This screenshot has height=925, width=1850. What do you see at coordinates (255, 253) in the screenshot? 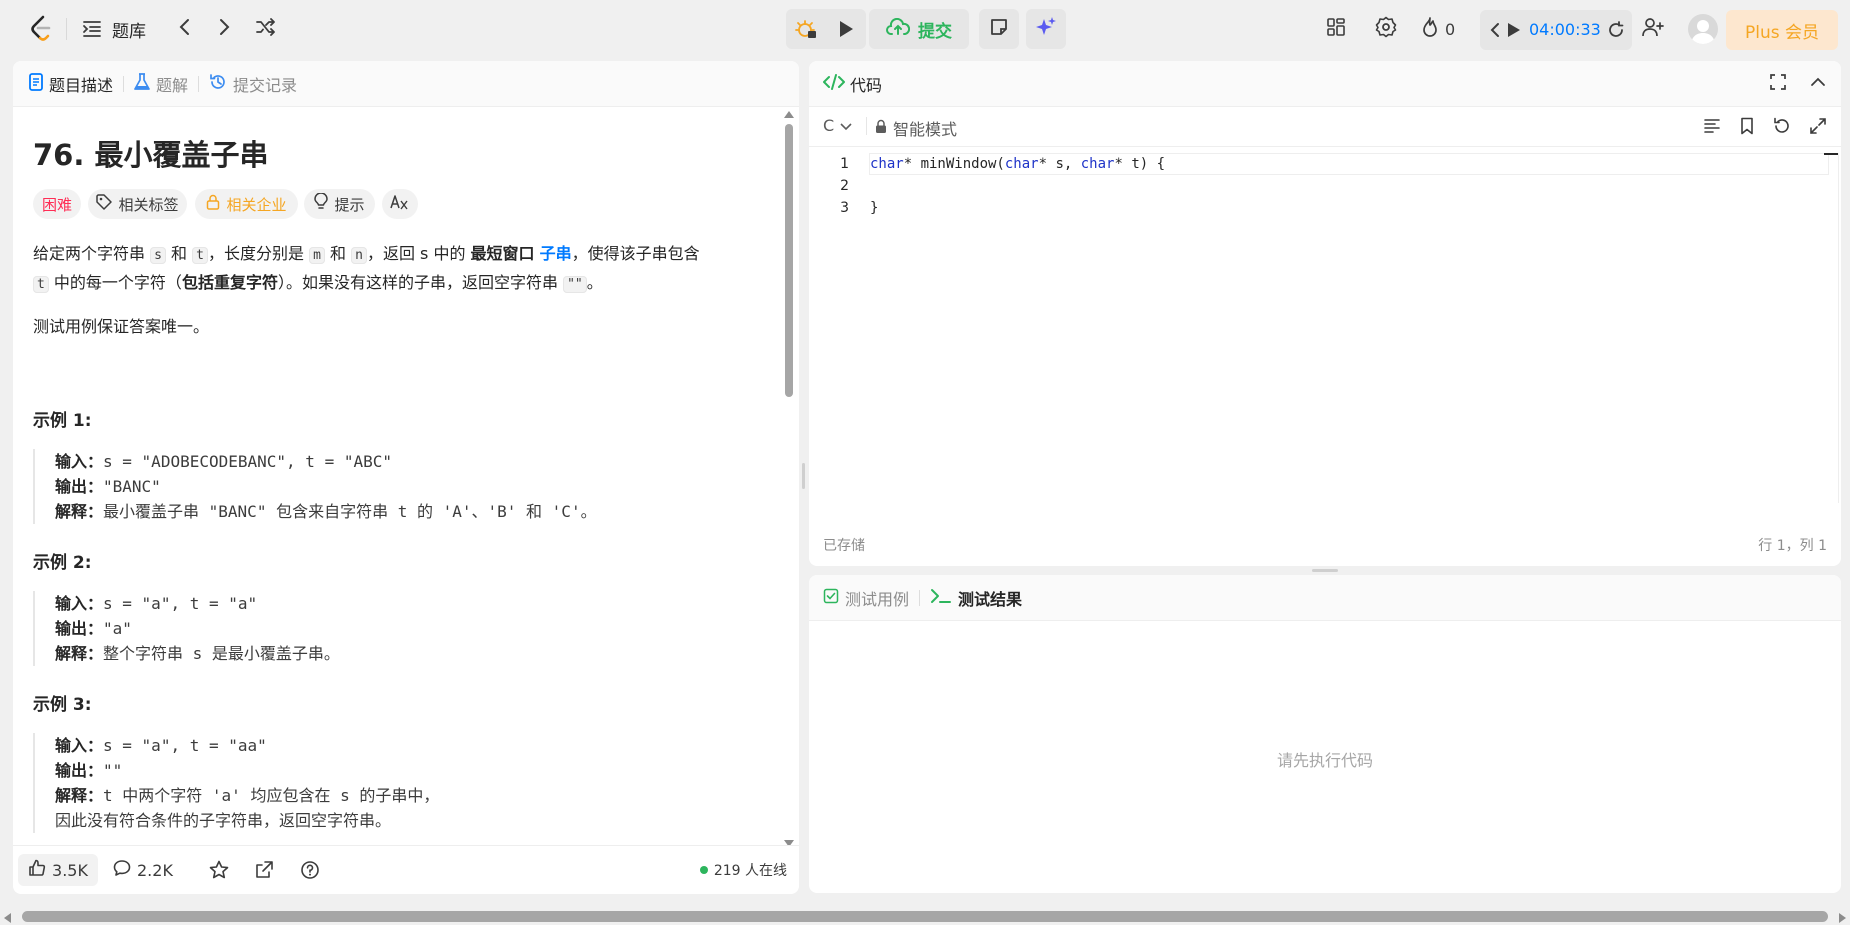
I see `desc-text: ，长度分别是` at bounding box center [255, 253].